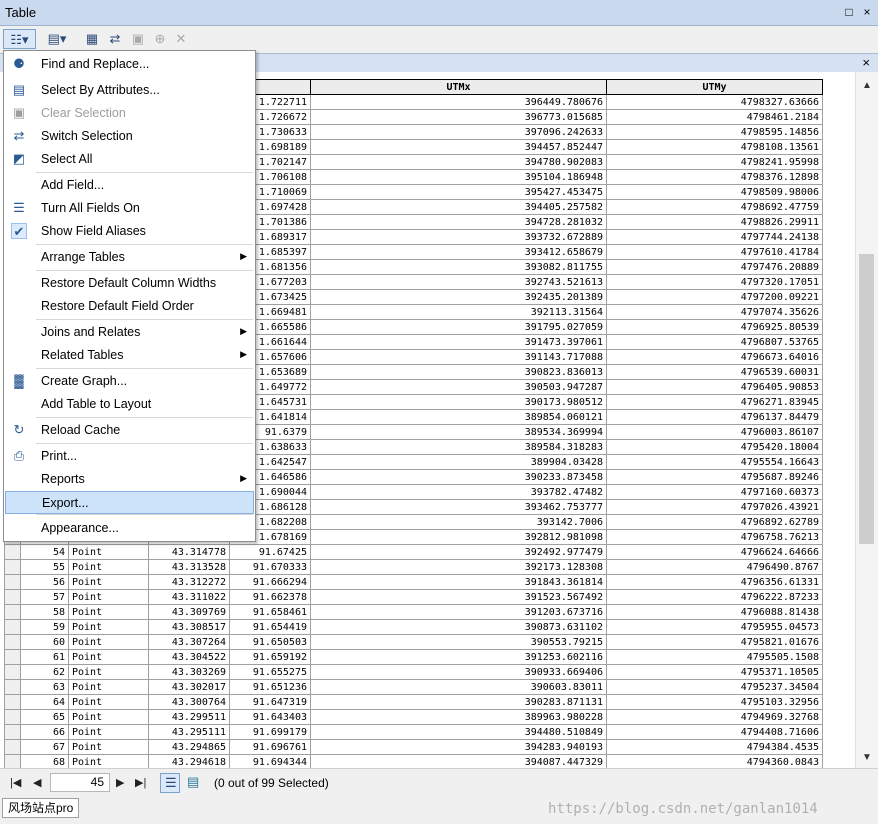 The height and width of the screenshot is (824, 878). Describe the element at coordinates (458, 702) in the screenshot. I see `utmx-cell: 390283.871131` at that location.